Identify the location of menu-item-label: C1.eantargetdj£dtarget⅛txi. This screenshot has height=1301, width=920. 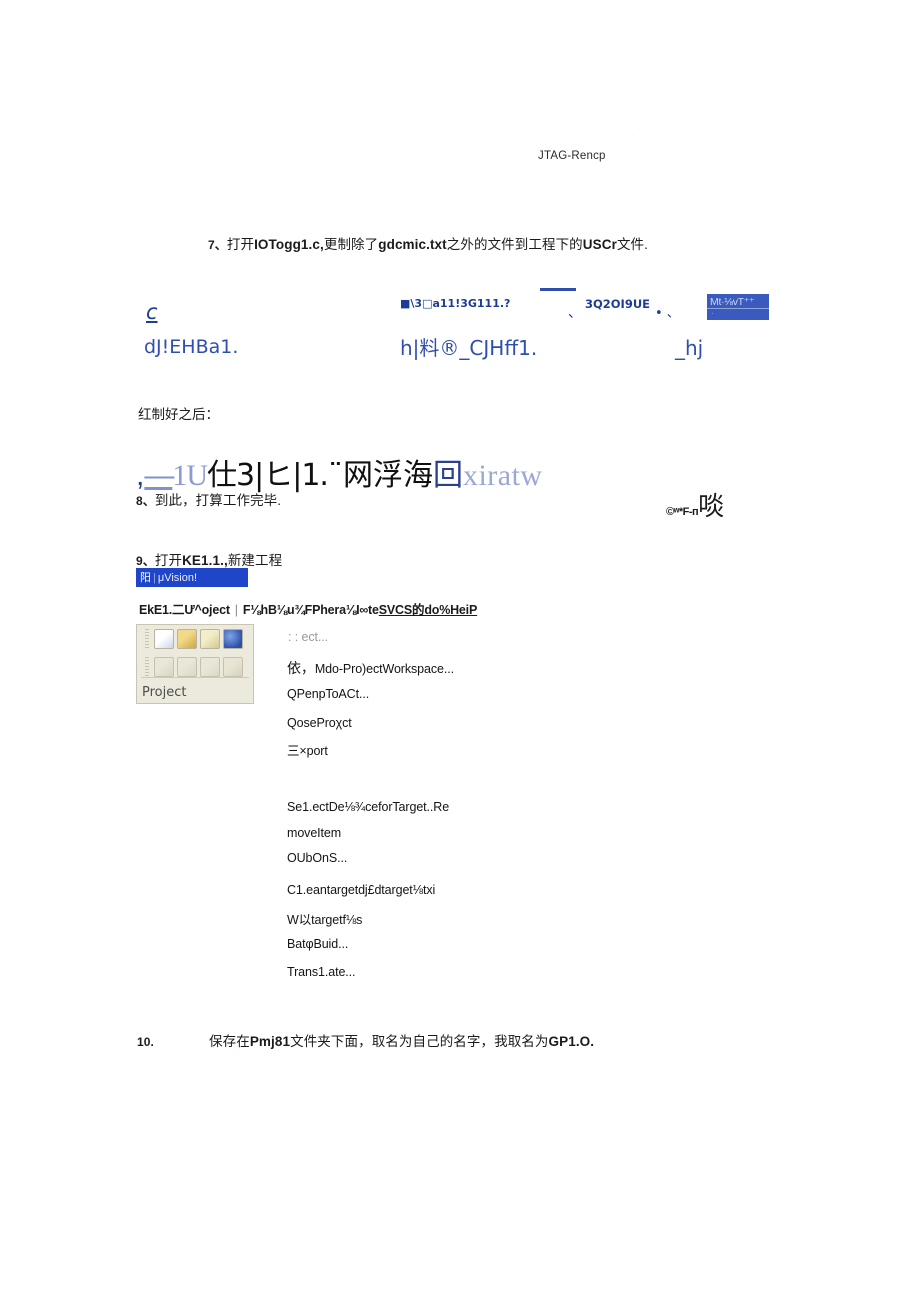
(361, 890).